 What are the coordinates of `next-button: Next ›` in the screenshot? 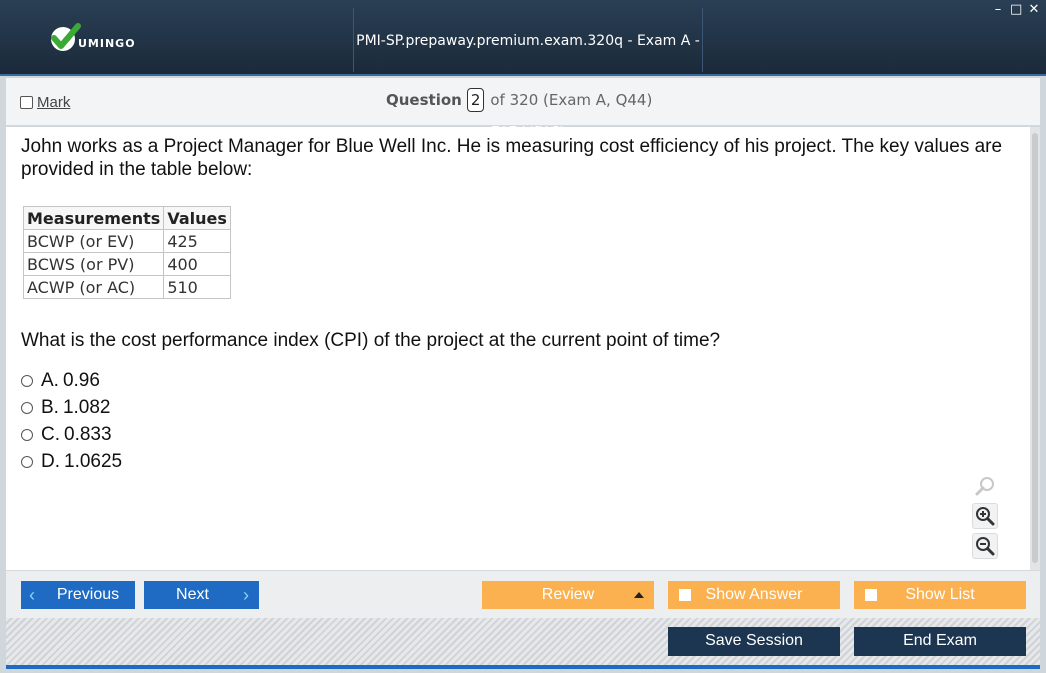 It's located at (201, 595).